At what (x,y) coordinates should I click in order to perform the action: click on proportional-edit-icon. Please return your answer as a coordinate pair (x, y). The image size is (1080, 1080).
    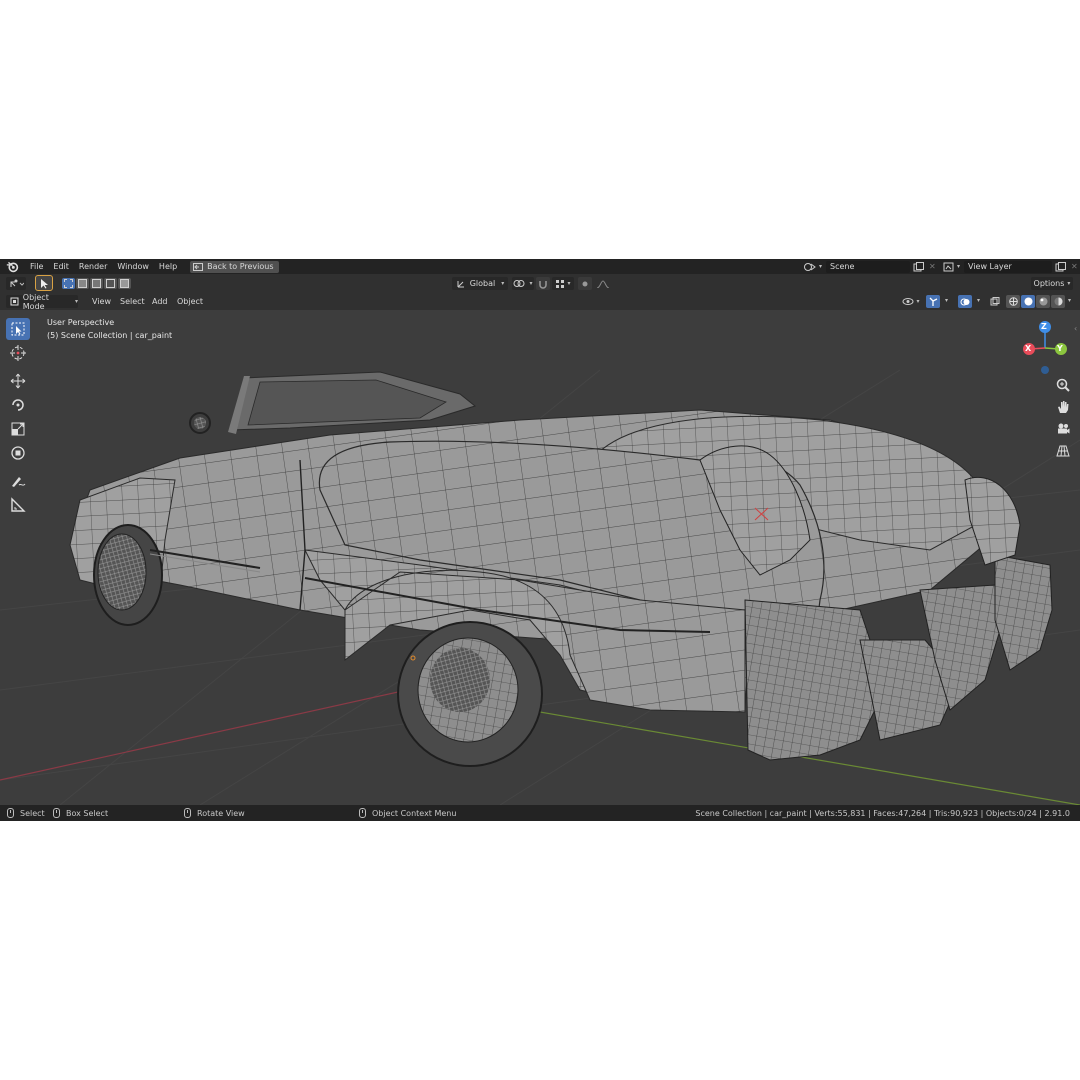
    Looking at the image, I should click on (585, 283).